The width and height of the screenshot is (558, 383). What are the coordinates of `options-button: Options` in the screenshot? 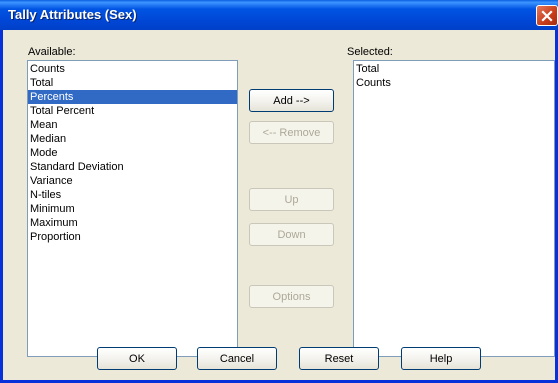 It's located at (291, 296).